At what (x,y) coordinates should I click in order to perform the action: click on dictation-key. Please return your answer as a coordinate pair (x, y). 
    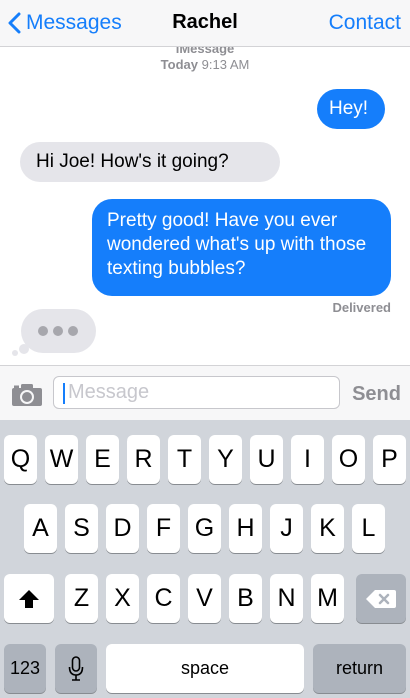
    Looking at the image, I should click on (76, 668).